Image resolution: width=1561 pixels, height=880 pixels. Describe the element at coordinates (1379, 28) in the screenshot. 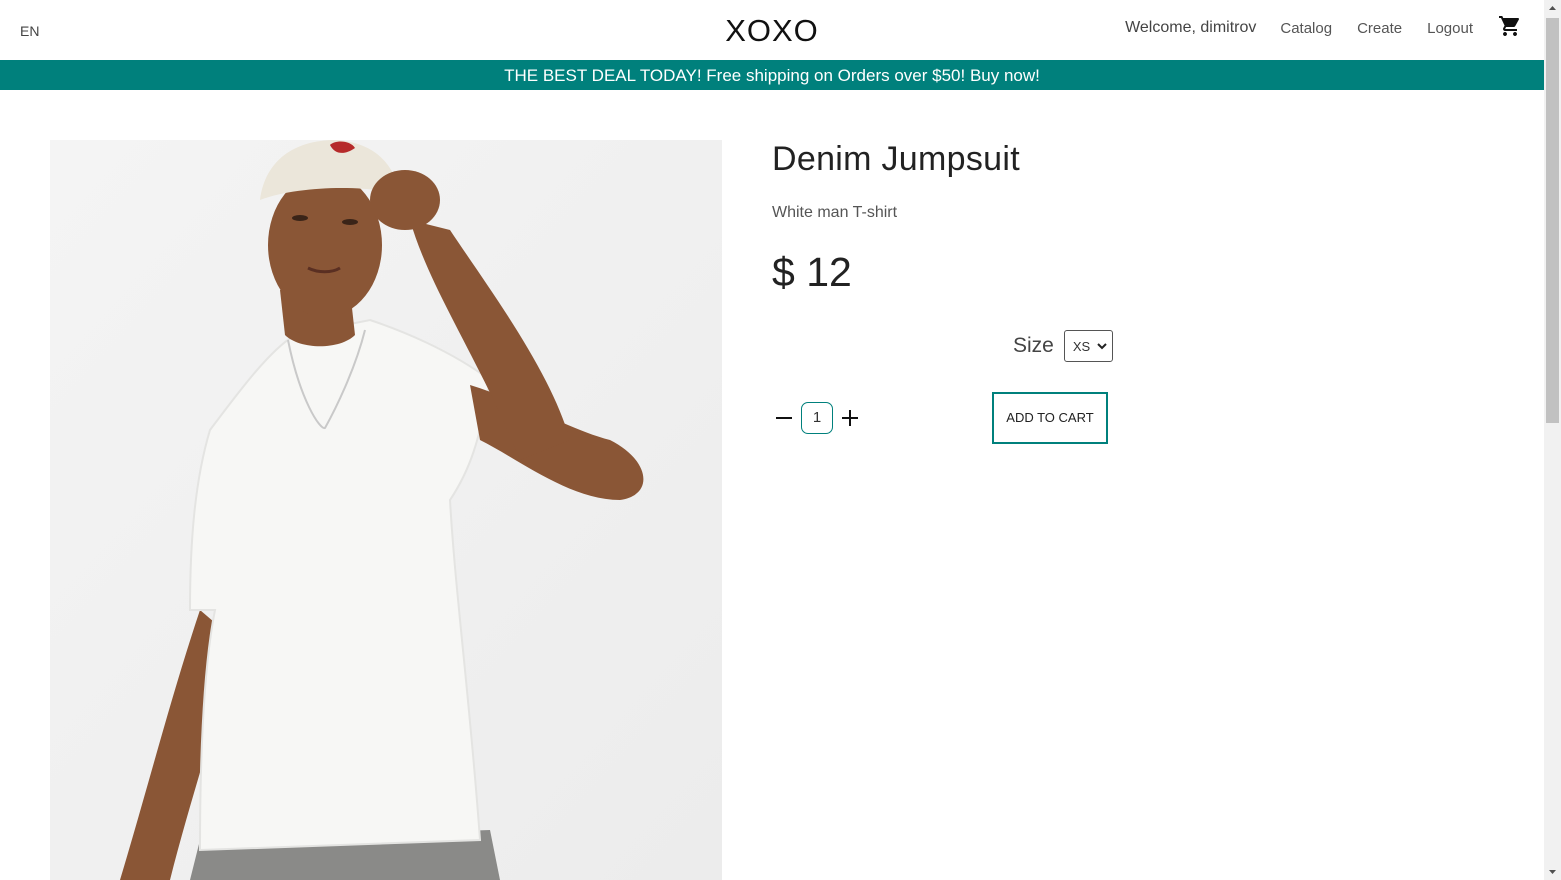

I see `nav-create-link: Create` at that location.